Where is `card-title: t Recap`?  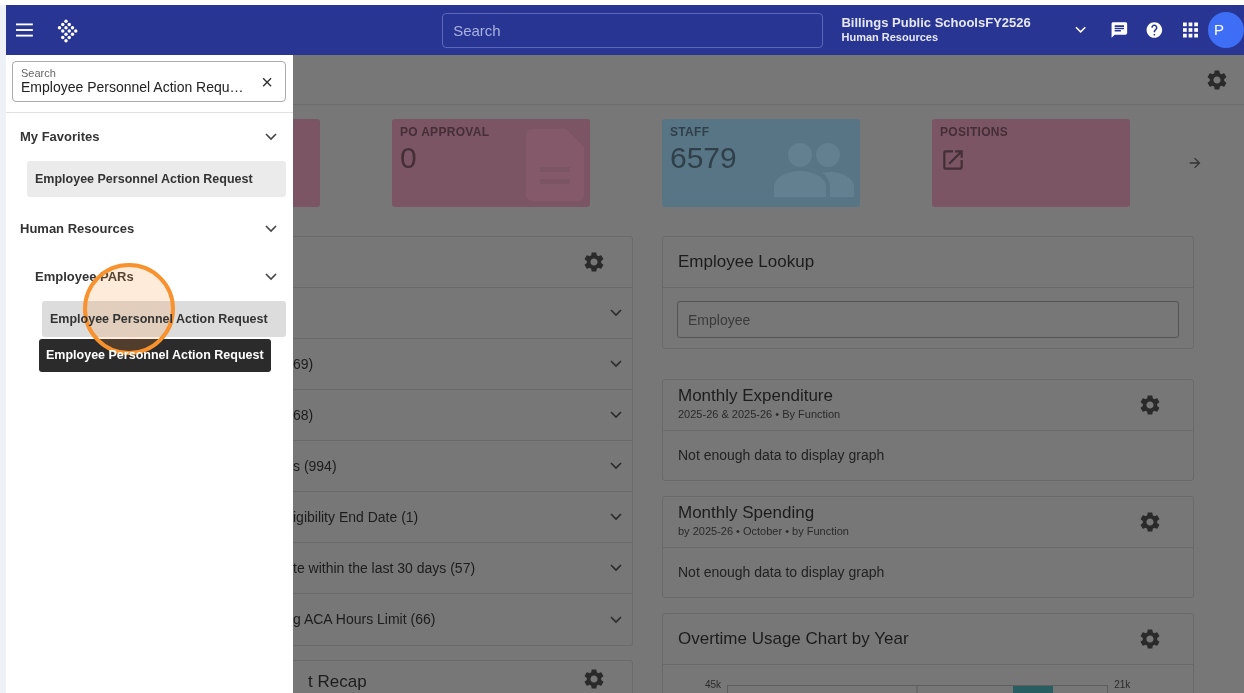
card-title: t Recap is located at coordinates (337, 682).